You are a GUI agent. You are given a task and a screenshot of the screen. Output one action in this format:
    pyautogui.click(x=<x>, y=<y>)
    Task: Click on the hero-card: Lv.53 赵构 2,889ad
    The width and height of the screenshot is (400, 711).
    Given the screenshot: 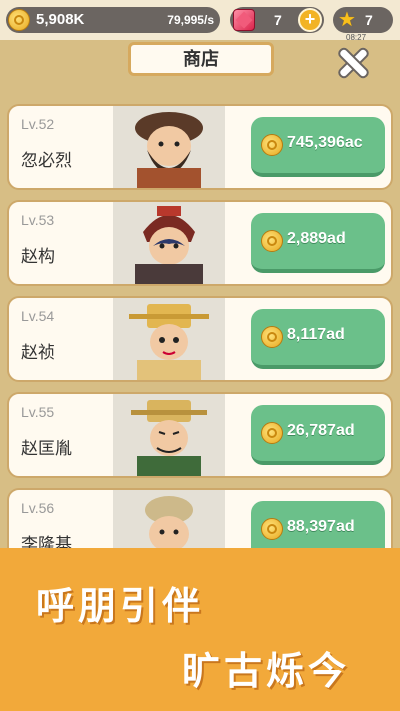 What is the action you would take?
    pyautogui.click(x=200, y=243)
    